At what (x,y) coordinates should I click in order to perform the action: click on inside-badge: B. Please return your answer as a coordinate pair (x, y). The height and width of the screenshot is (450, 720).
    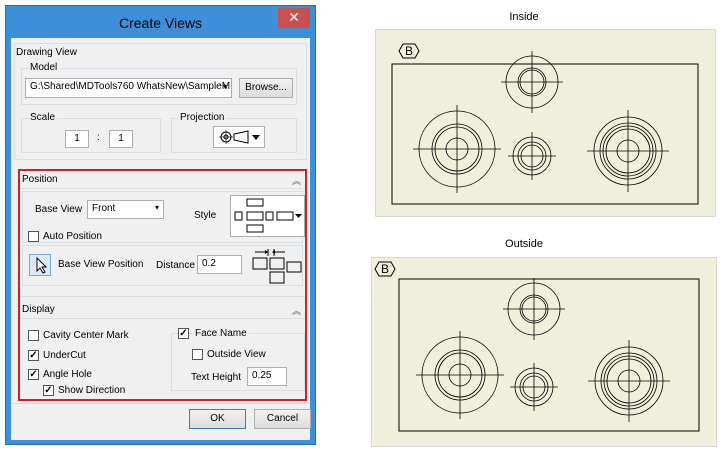
    Looking at the image, I should click on (409, 51).